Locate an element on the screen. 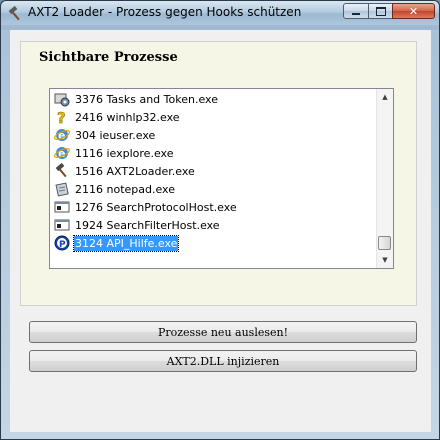  list-item: ? 2416 winhlp32.exe is located at coordinates (213, 117).